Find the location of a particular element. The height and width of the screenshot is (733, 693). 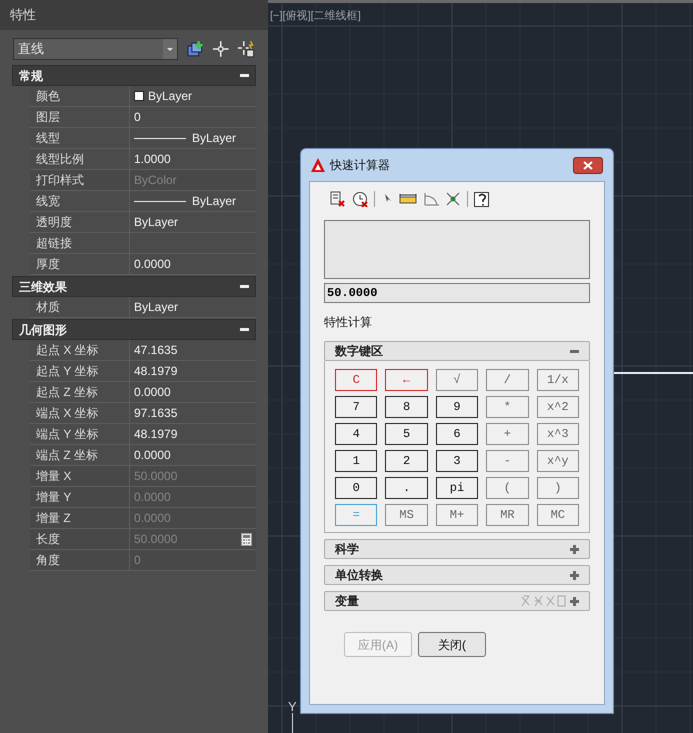

mode-label: 特性计算 is located at coordinates (348, 322).